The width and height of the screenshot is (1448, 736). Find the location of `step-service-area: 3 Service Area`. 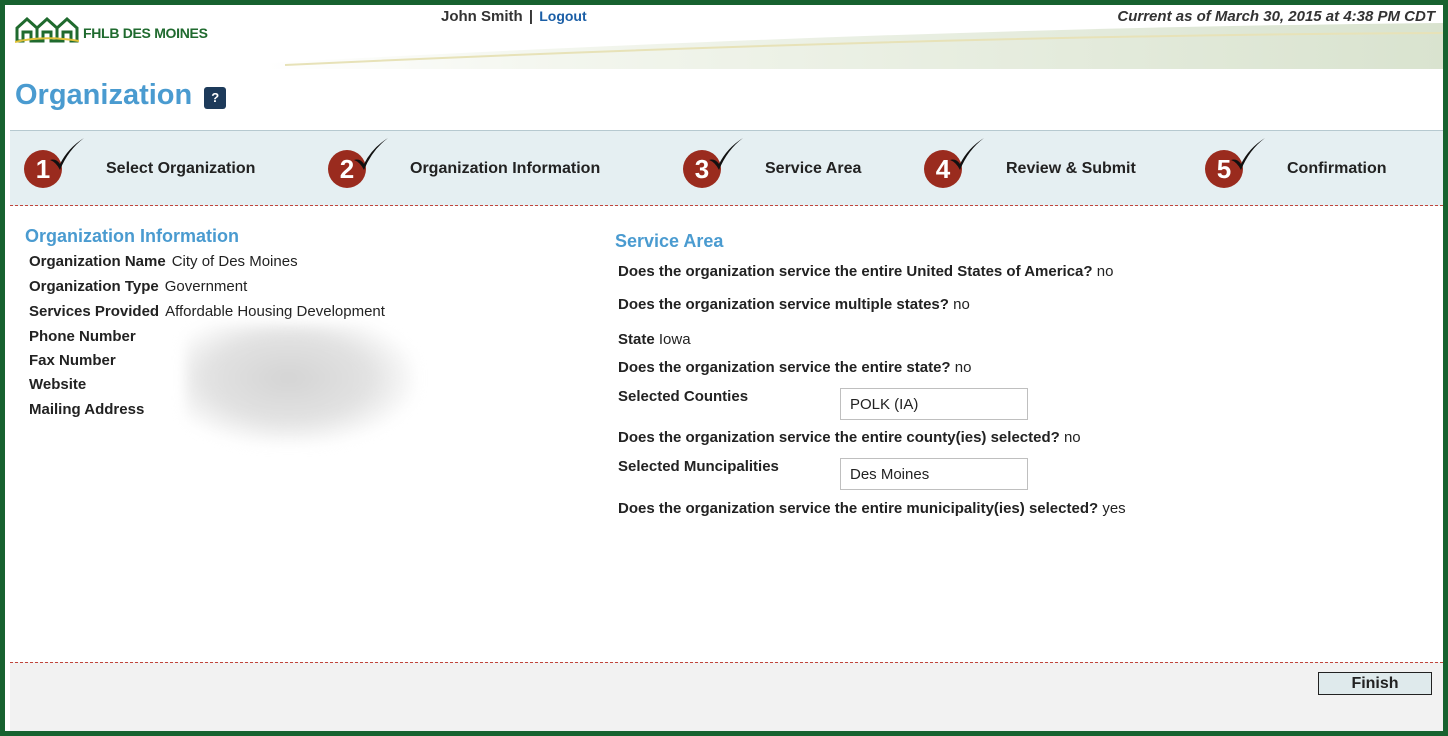

step-service-area: 3 Service Area is located at coordinates (772, 164).